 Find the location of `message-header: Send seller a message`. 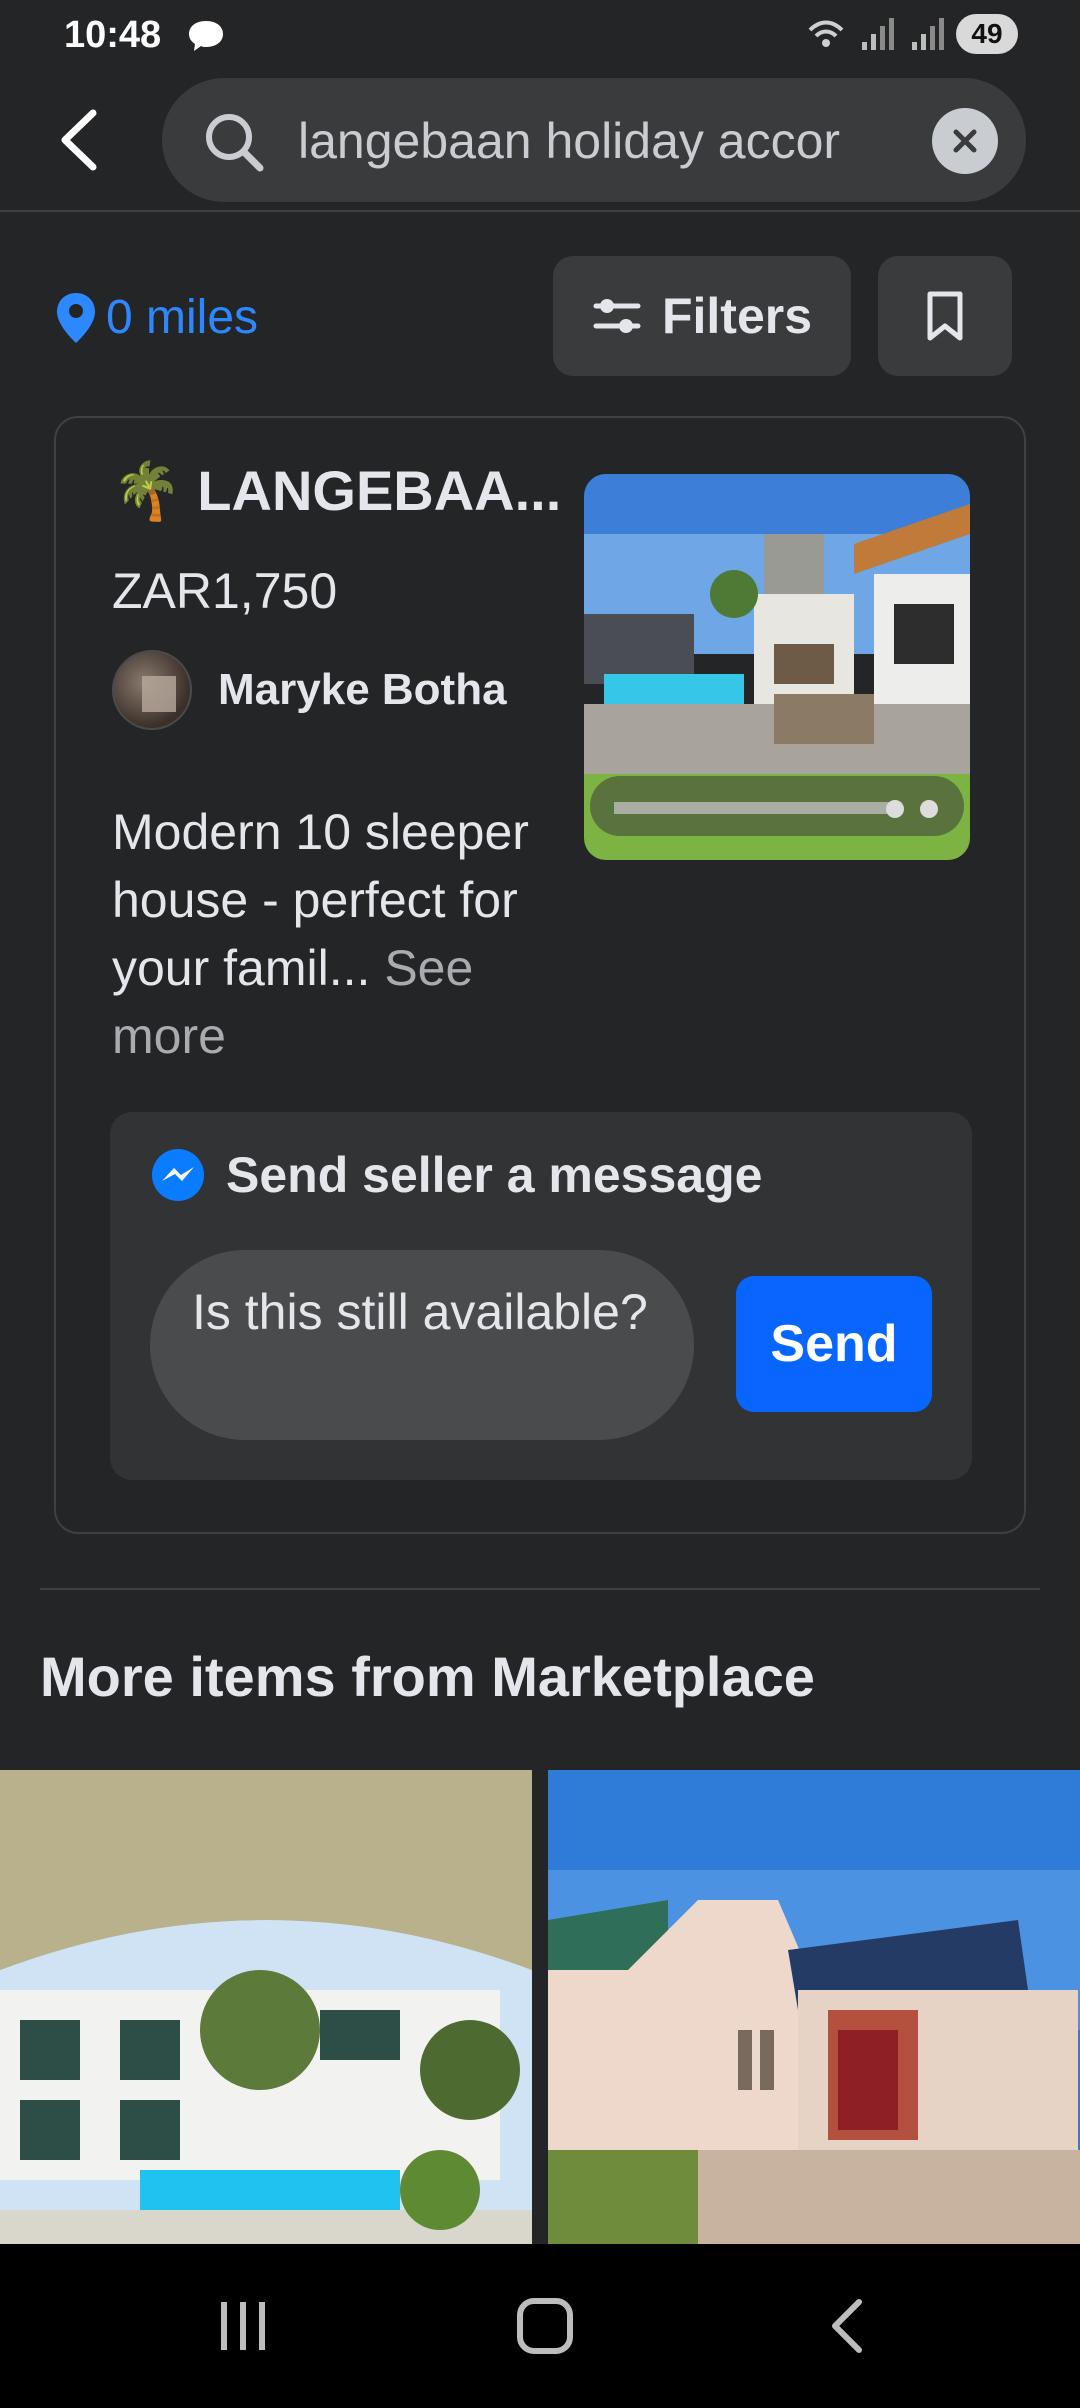

message-header: Send seller a message is located at coordinates (456, 1175).